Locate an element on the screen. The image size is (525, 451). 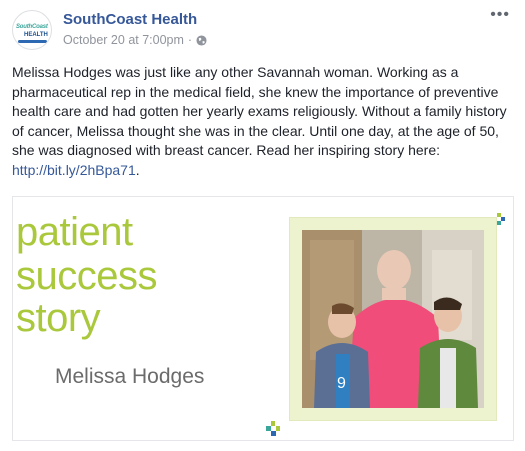
family-photo-illustration: 9 is located at coordinates (393, 319).